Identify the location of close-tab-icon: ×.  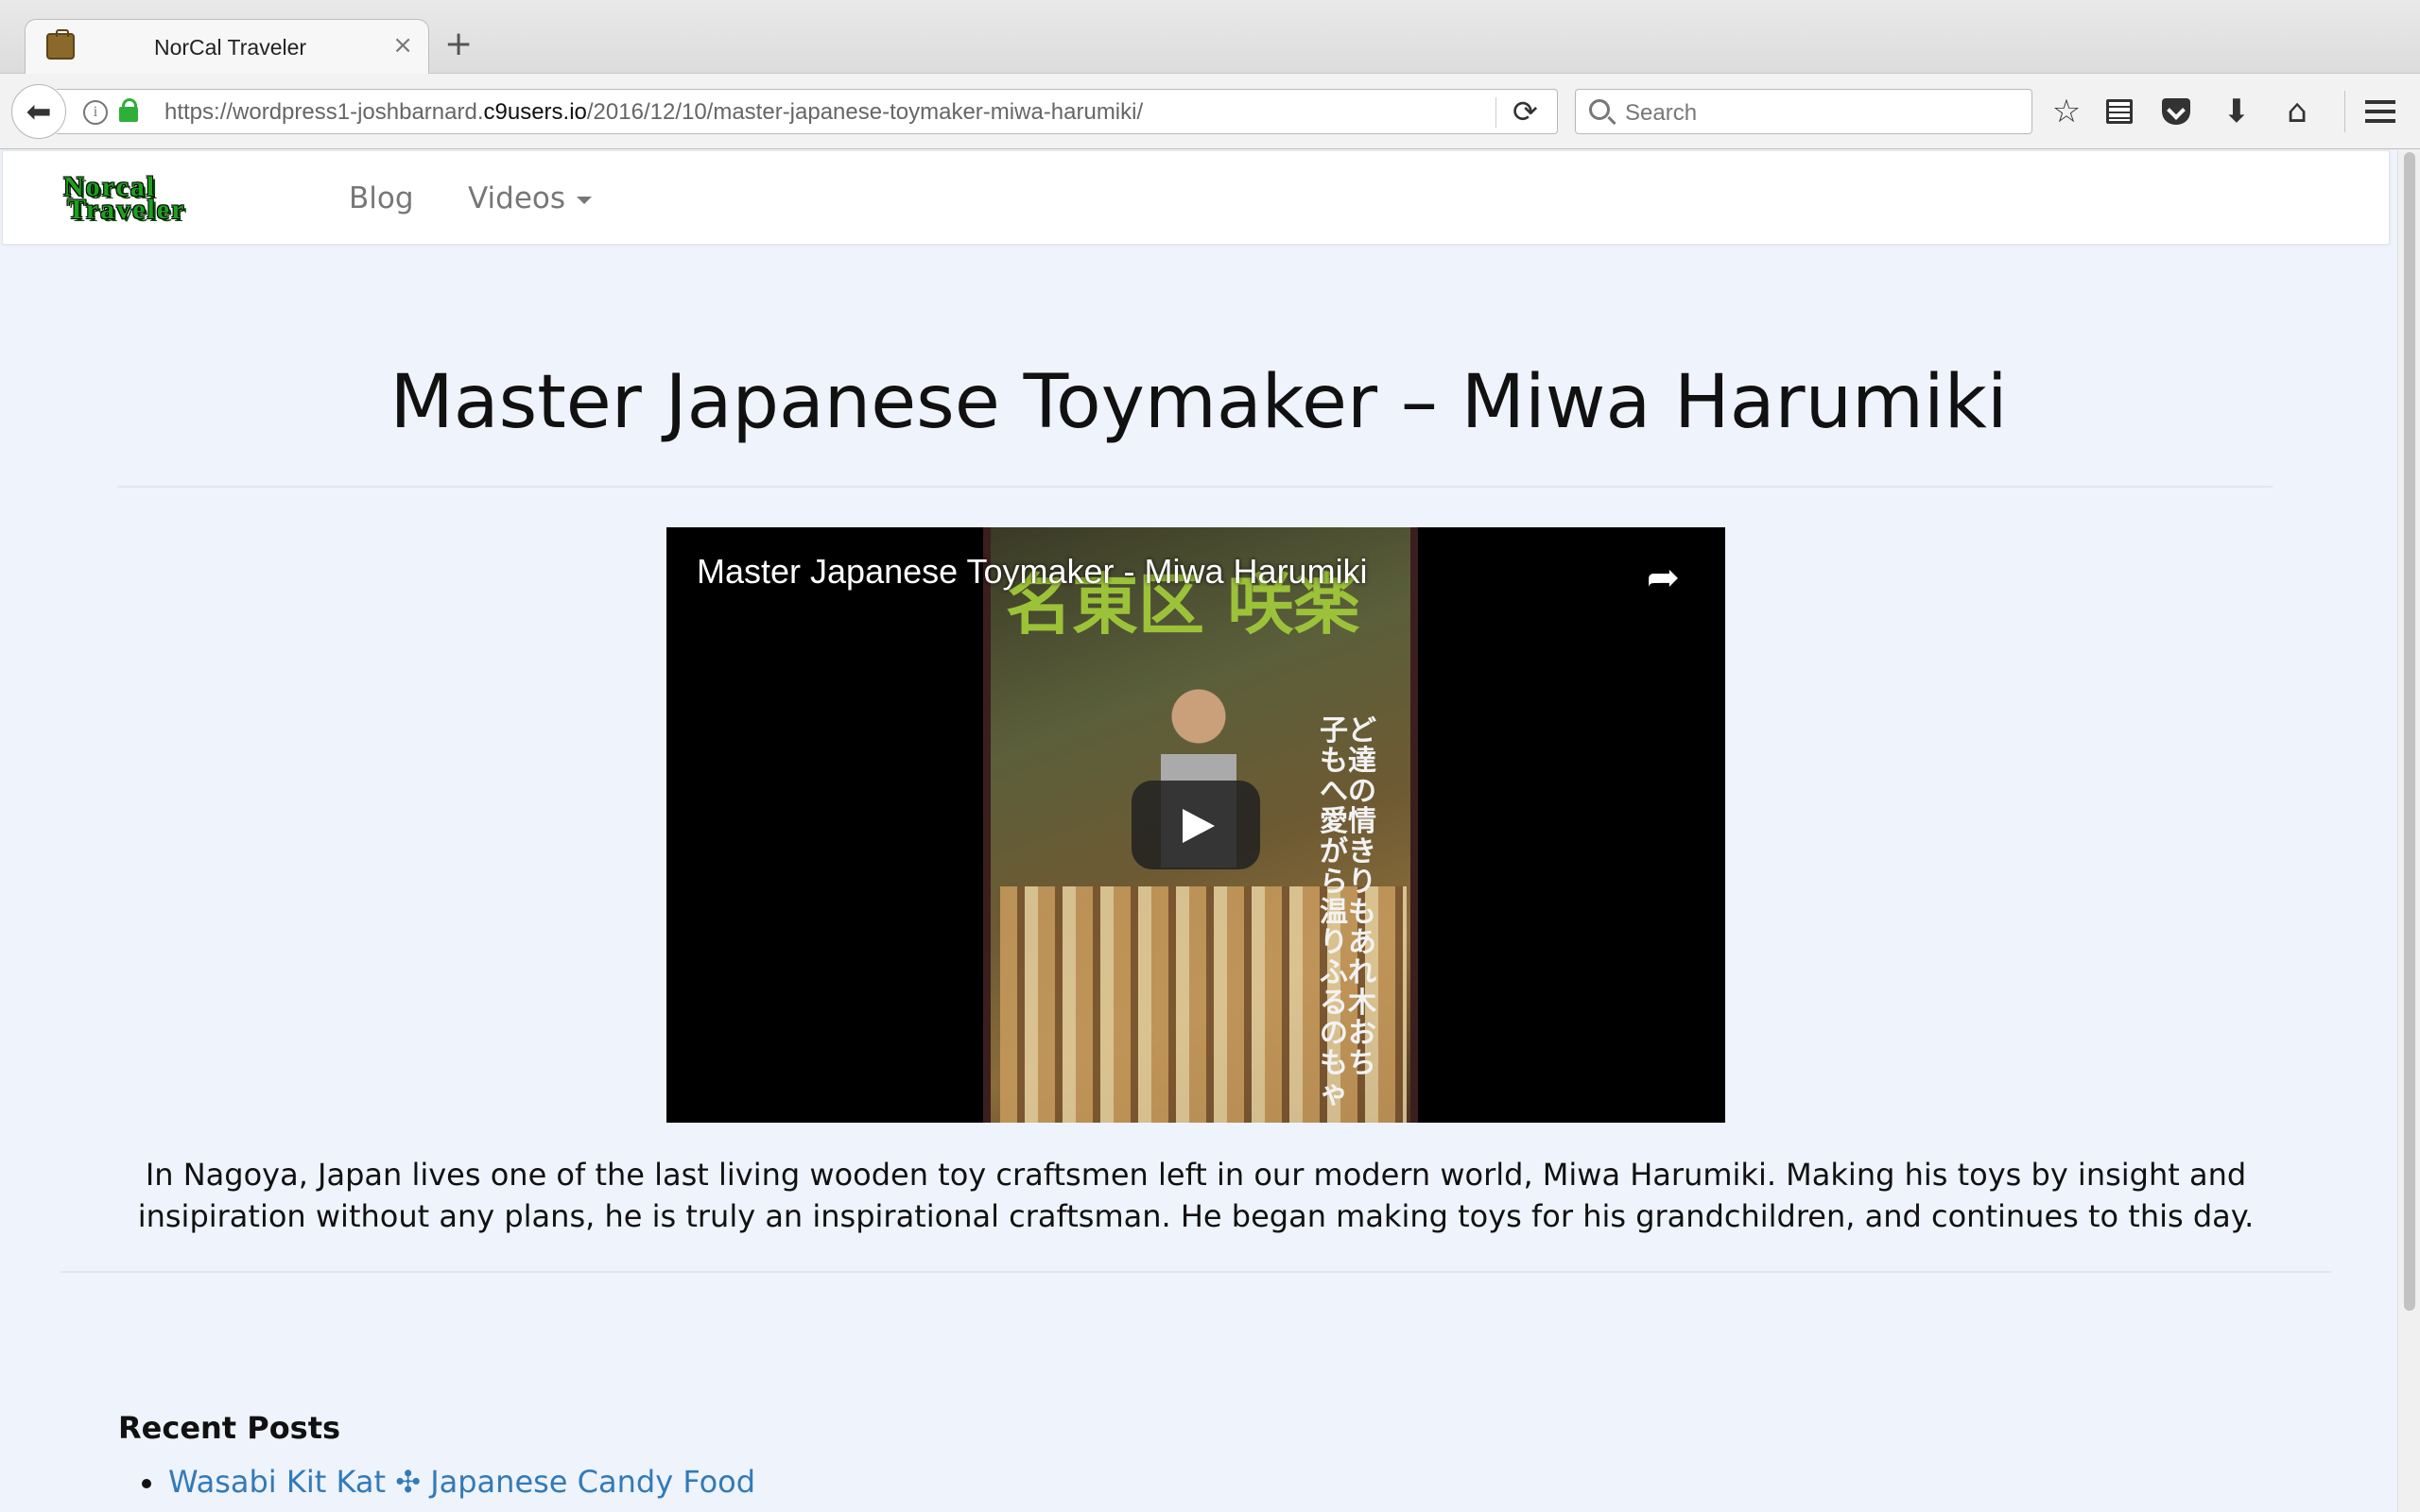
(402, 45).